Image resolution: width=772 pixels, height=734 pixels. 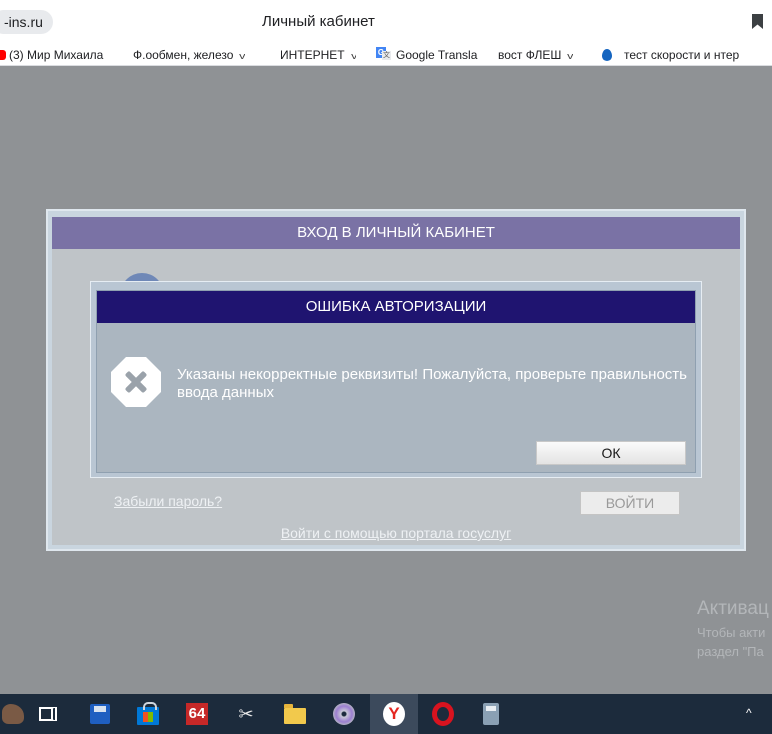 I want to click on login-title: ВХОД В ЛИЧНЫЙ КАБИНЕТ, so click(x=396, y=233).